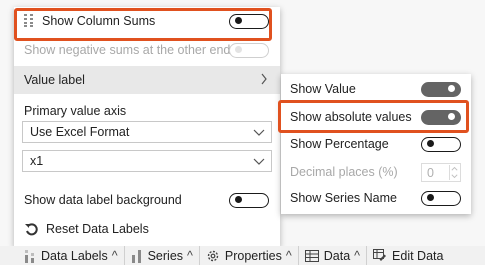 This screenshot has width=485, height=265. What do you see at coordinates (143, 24) in the screenshot?
I see `highlight-show-column-sums` at bounding box center [143, 24].